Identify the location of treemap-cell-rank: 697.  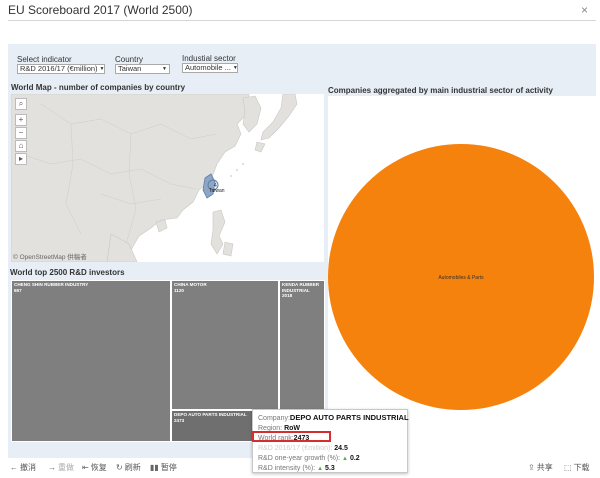
(18, 290).